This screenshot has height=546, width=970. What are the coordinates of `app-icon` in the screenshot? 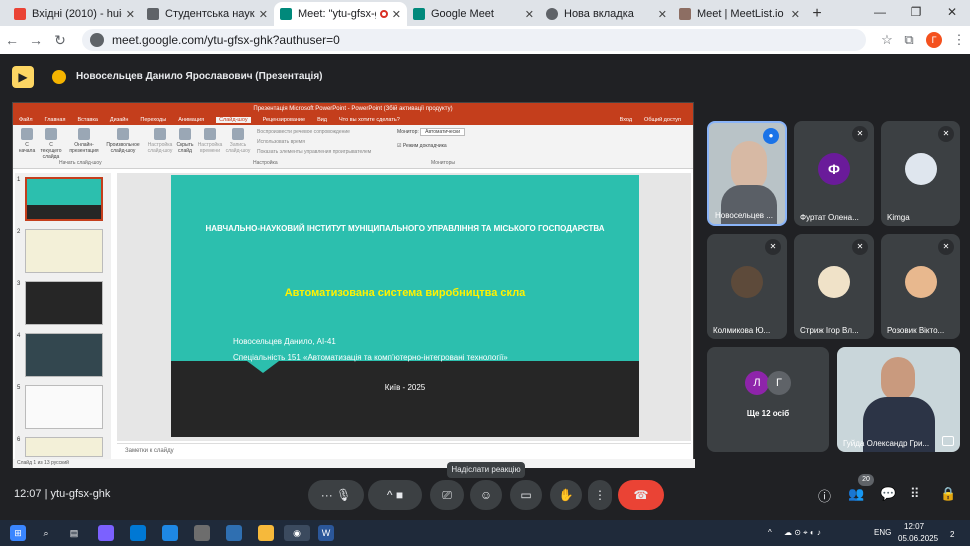 It's located at (234, 533).